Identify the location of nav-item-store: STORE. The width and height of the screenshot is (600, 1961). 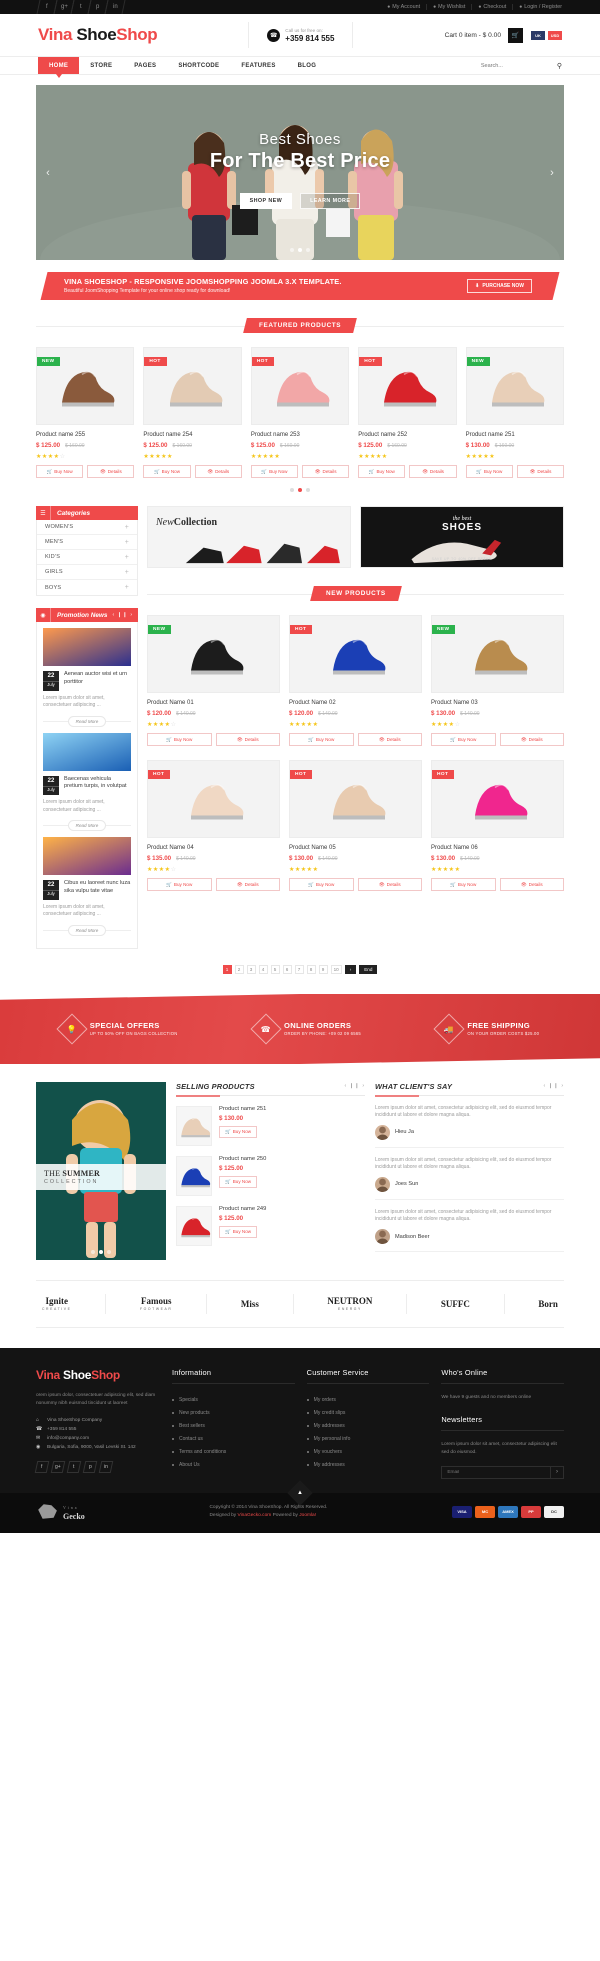
(101, 65).